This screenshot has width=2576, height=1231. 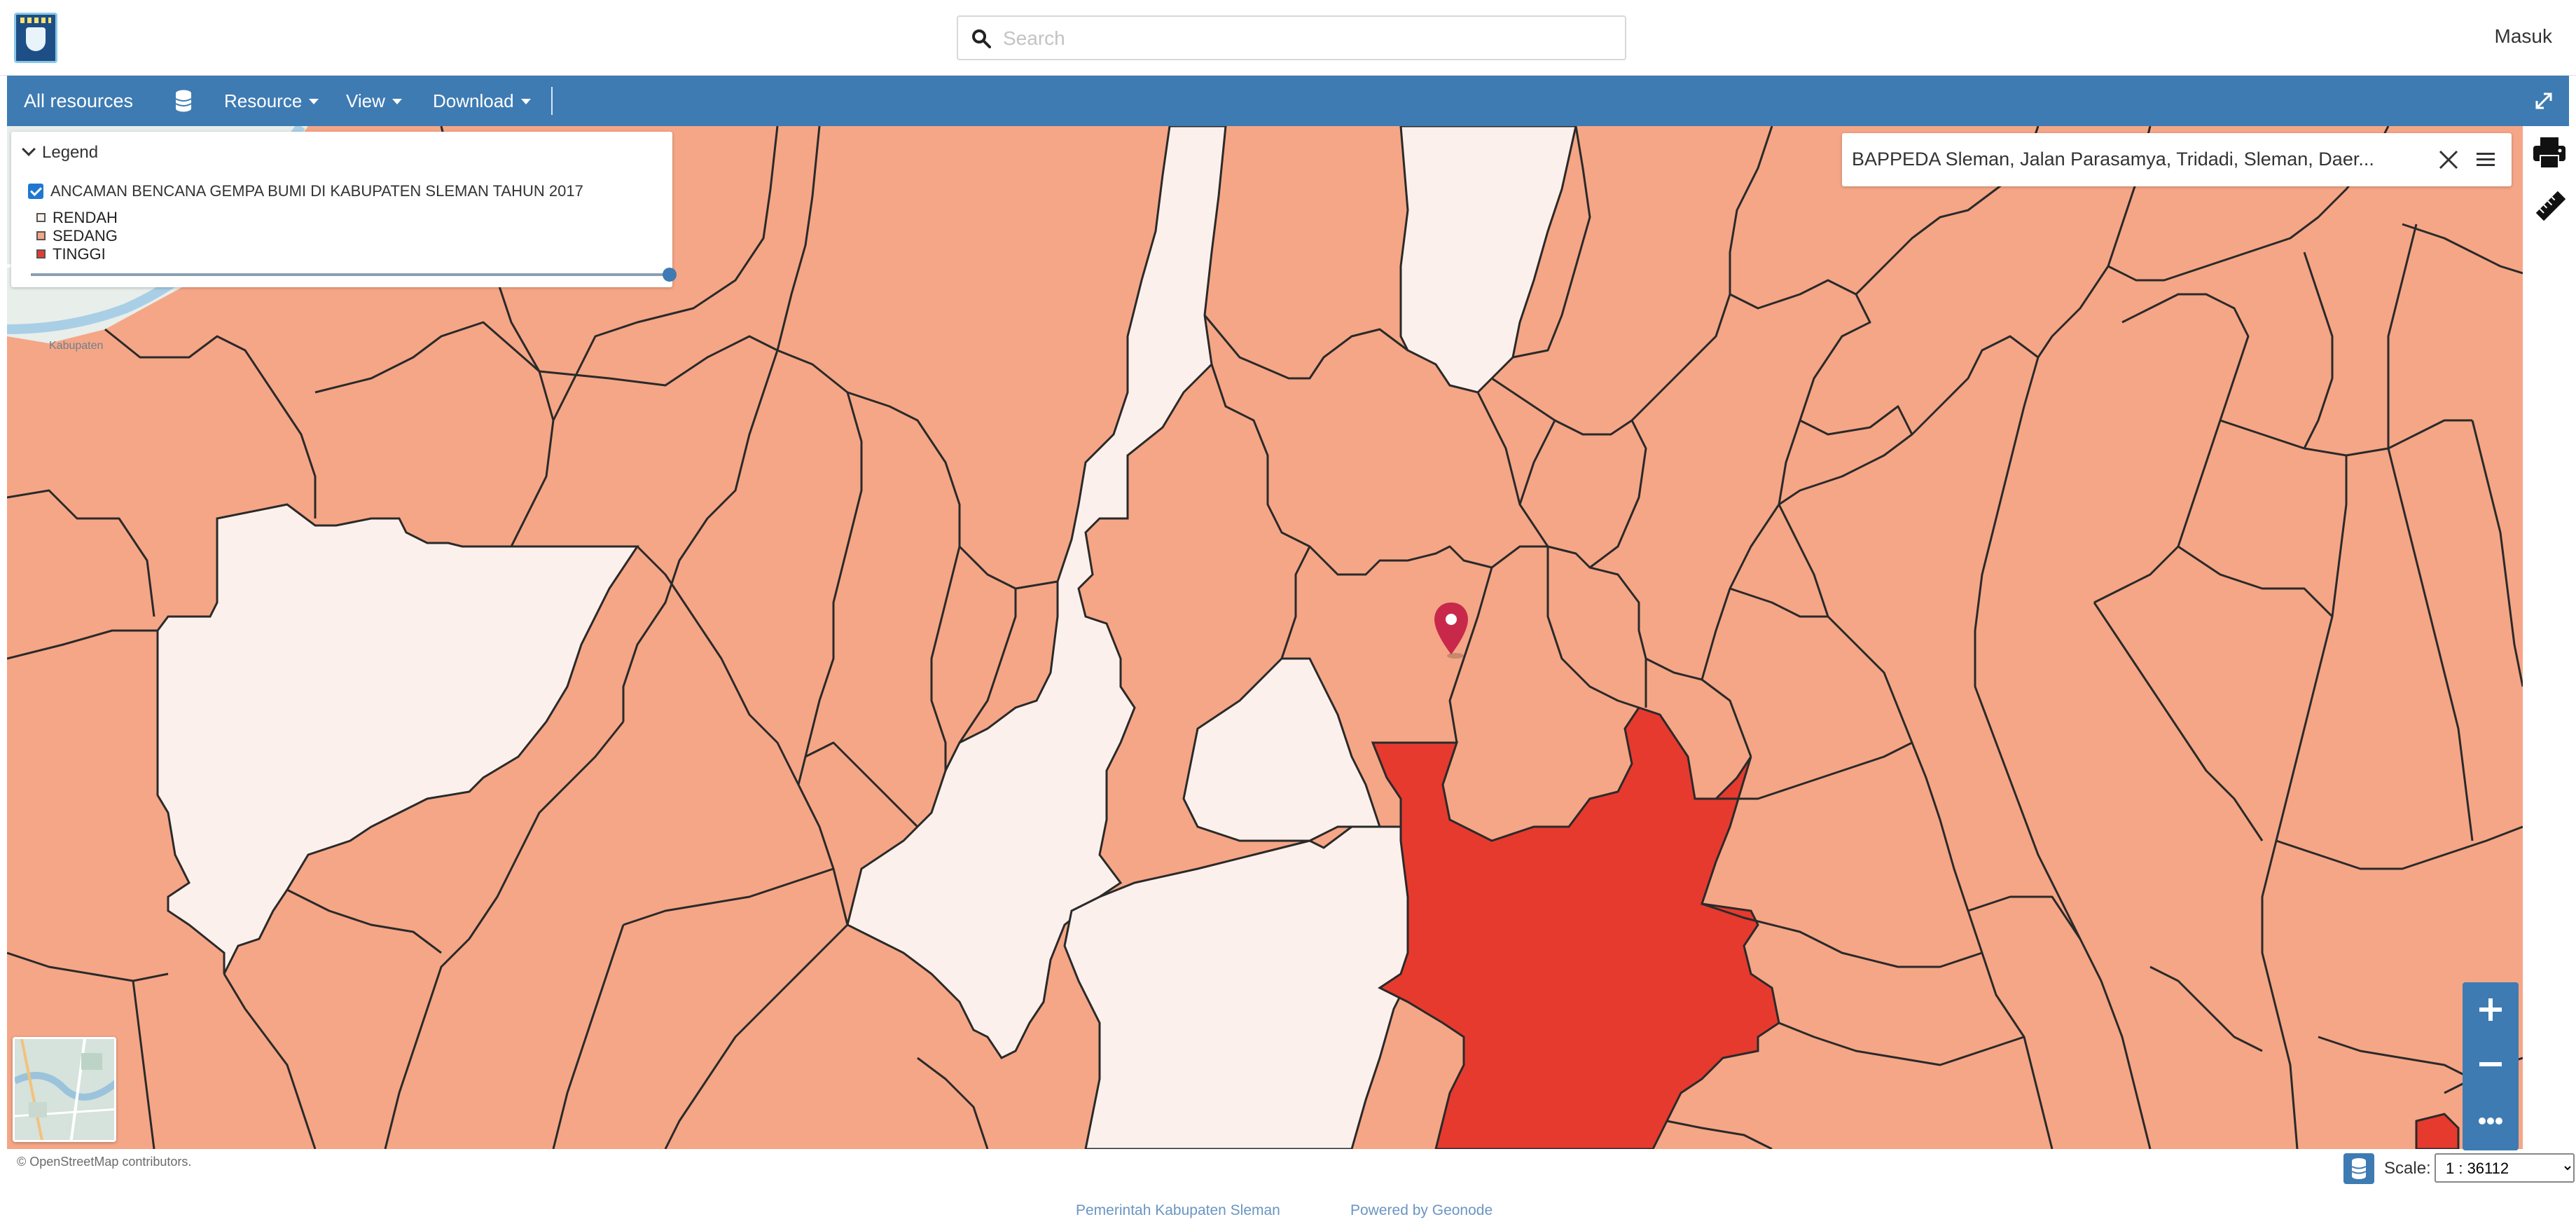 What do you see at coordinates (1178, 1210) in the screenshot?
I see `footer-link-pemkab: Pemerintah Kabupaten Sleman` at bounding box center [1178, 1210].